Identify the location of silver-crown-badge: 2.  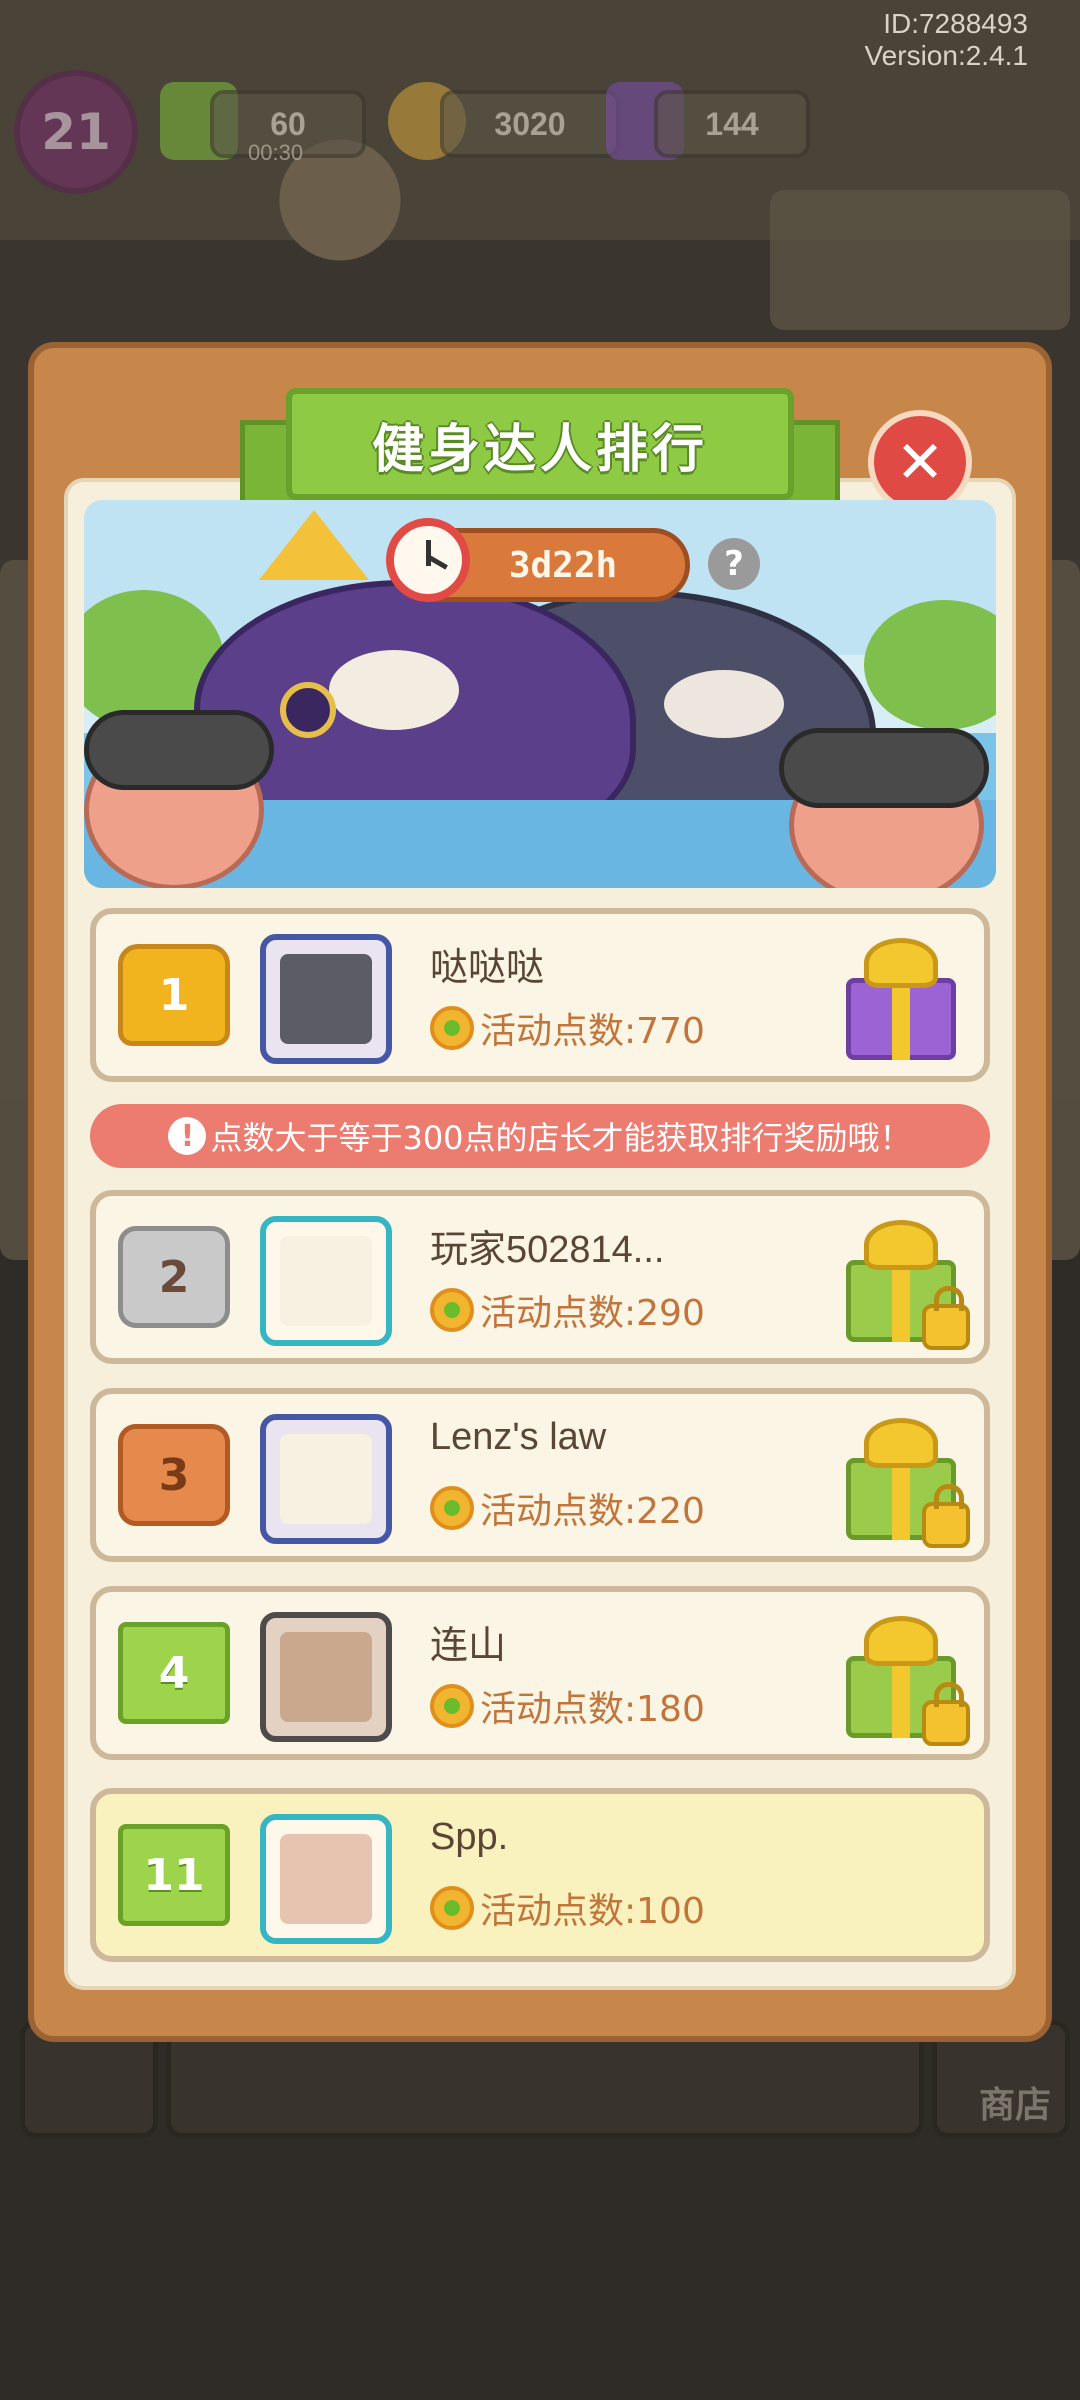
(174, 1277).